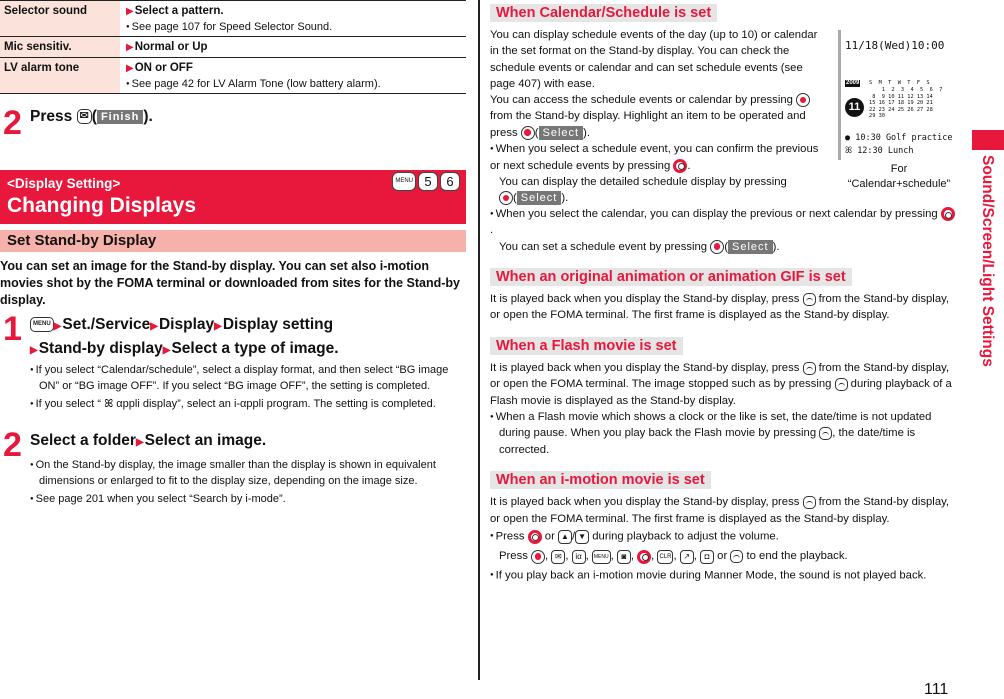 This screenshot has height=699, width=1004. What do you see at coordinates (64, 183) in the screenshot?
I see `section-subtitle: <Display Setting>` at bounding box center [64, 183].